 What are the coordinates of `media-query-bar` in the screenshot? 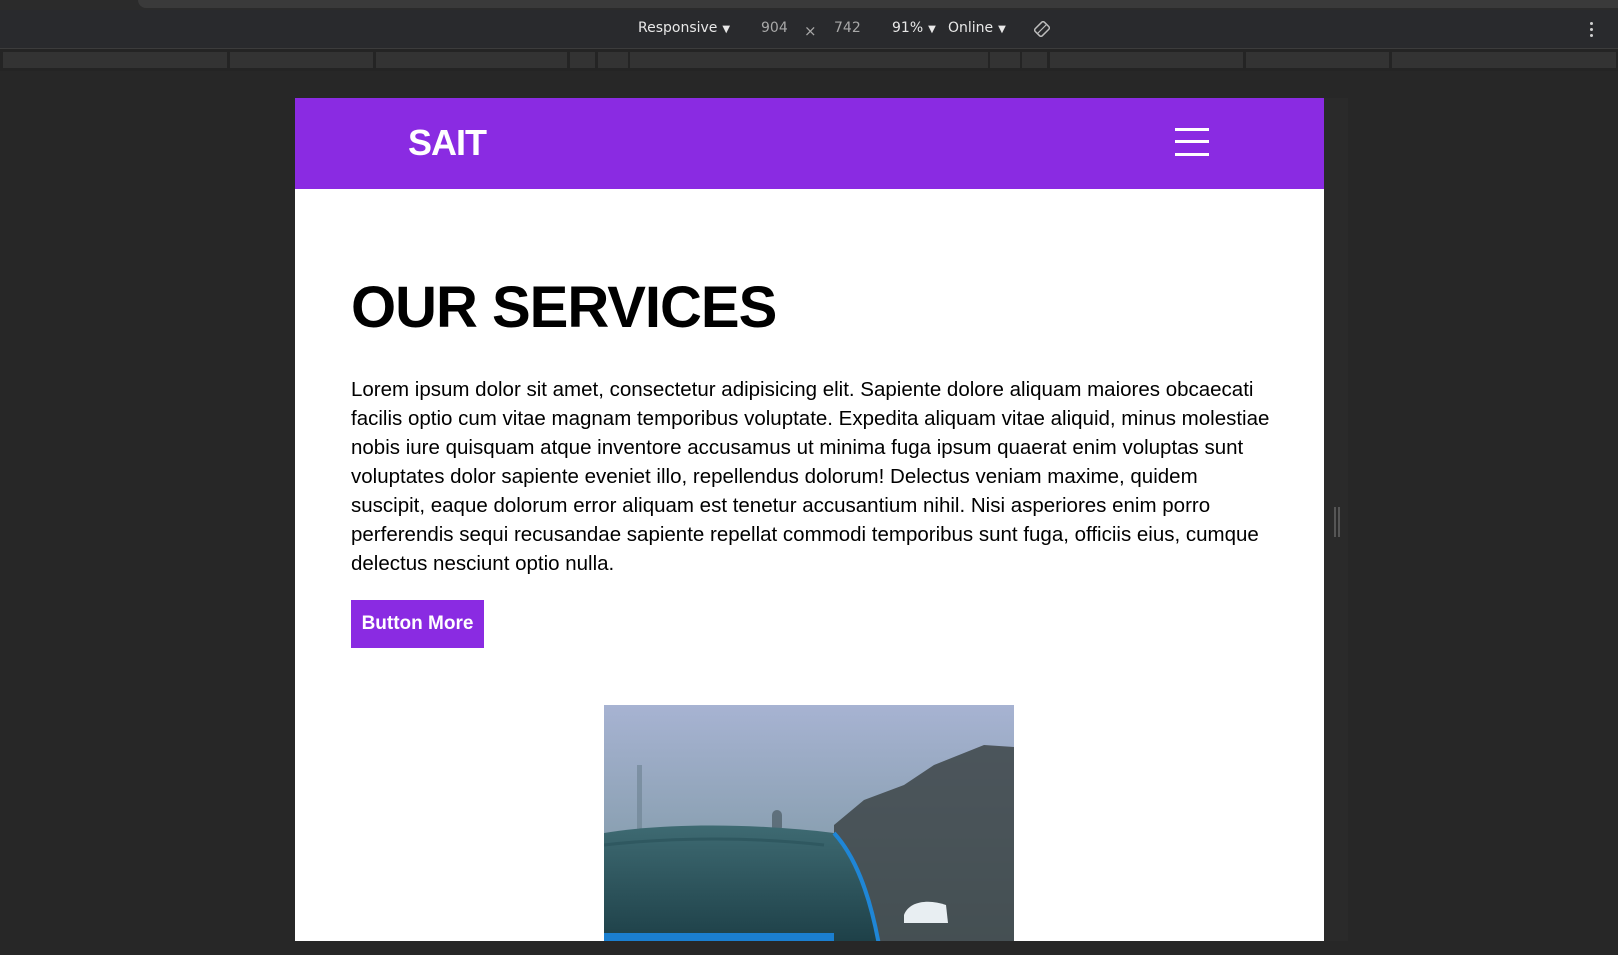 It's located at (809, 60).